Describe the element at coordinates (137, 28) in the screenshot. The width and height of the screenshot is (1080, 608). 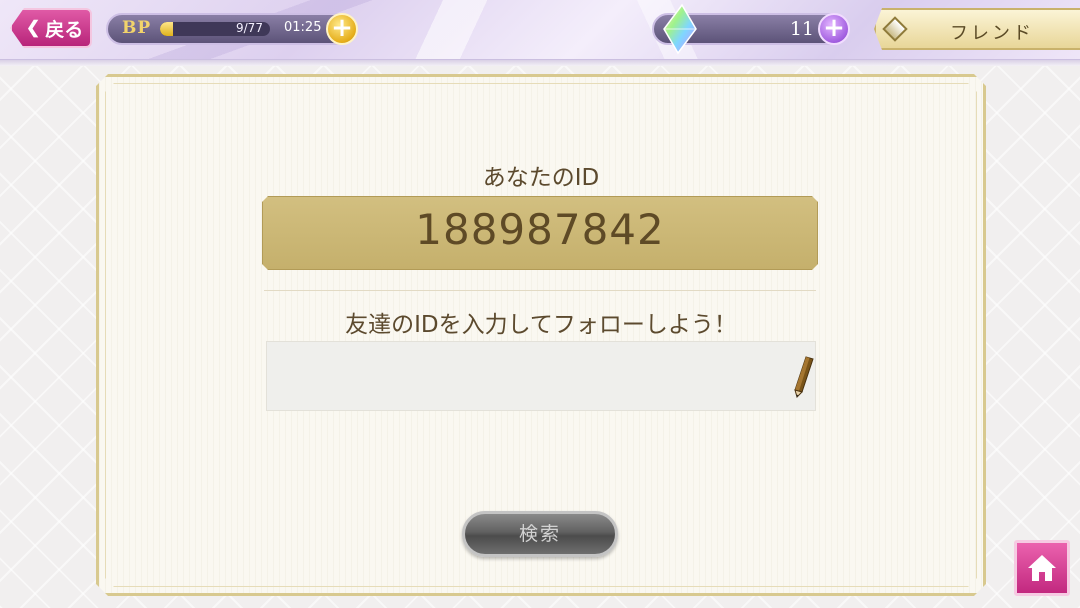
I see `bp-label: BP` at that location.